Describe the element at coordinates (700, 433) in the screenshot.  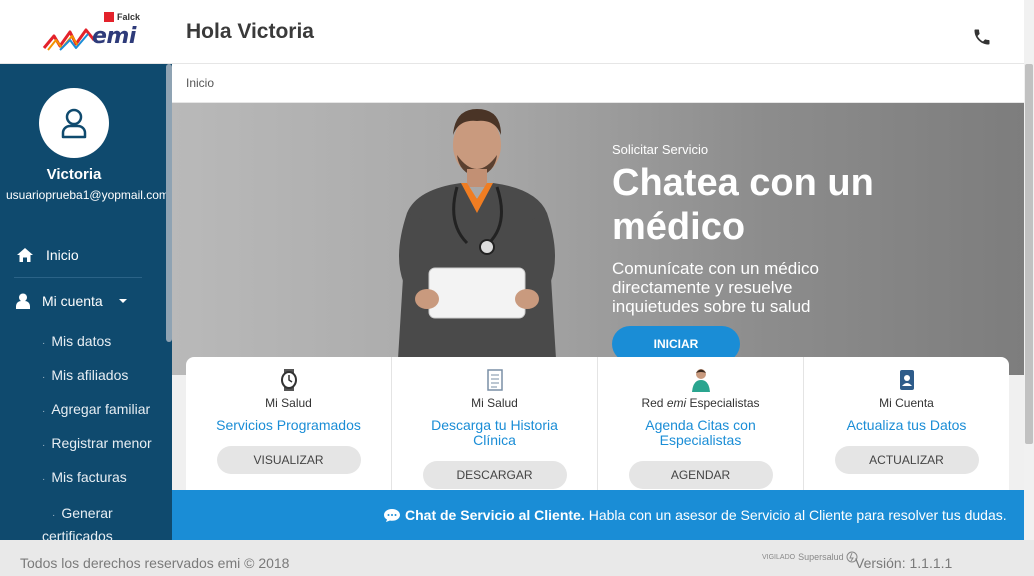
I see `card-title: Agenda Citas con Especialistas` at that location.